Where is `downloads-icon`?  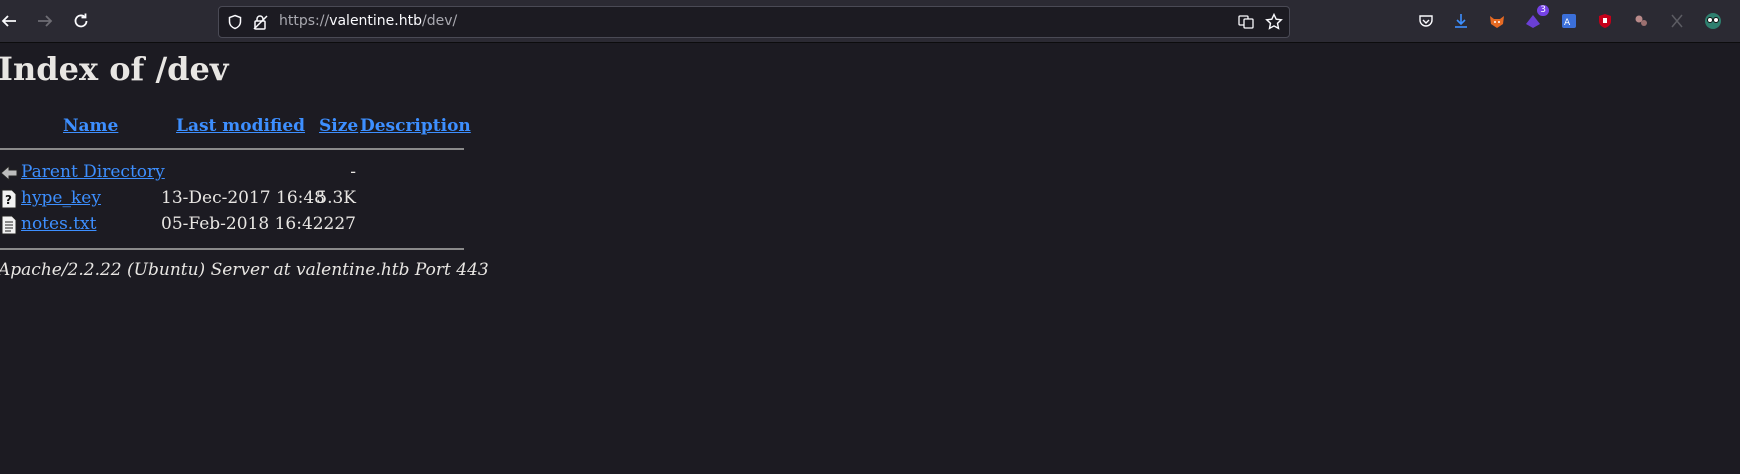
downloads-icon is located at coordinates (1461, 21).